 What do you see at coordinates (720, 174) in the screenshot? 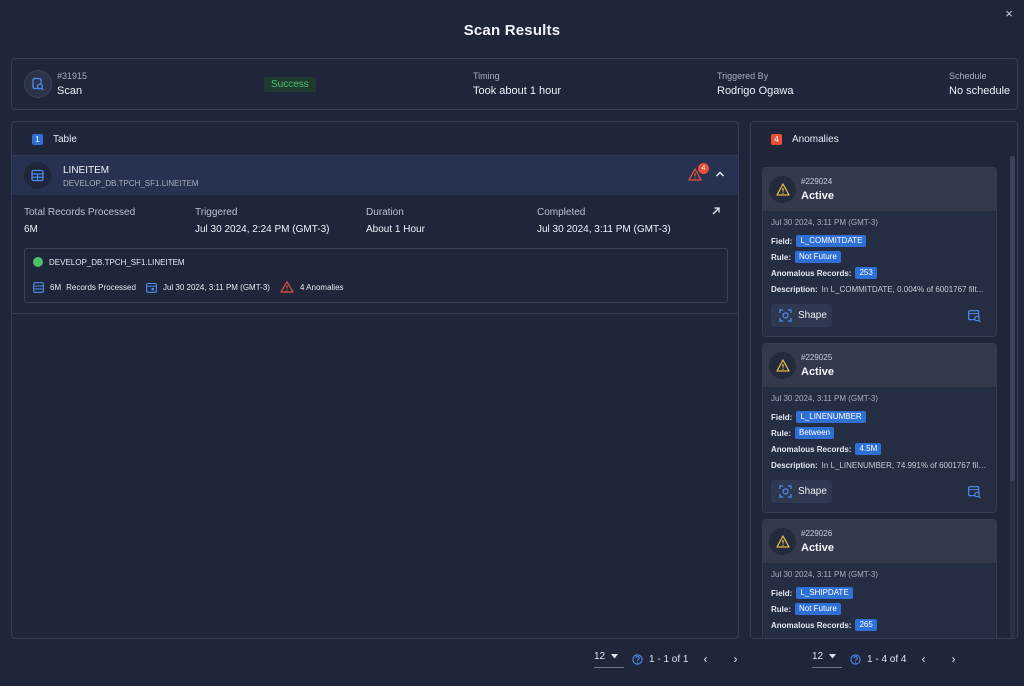
I see `chevron-up-icon` at bounding box center [720, 174].